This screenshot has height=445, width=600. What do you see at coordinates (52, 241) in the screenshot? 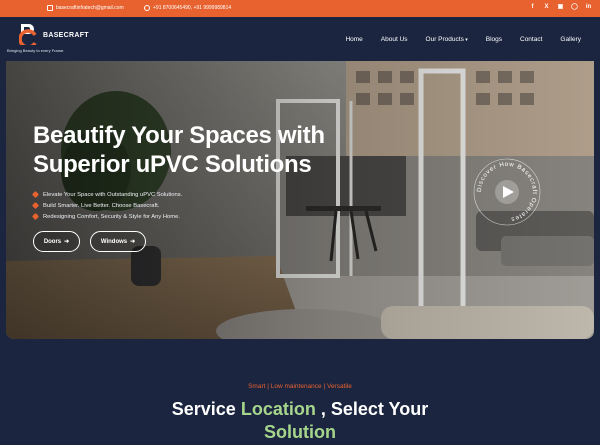
I see `doors-button-label: Doors` at bounding box center [52, 241].